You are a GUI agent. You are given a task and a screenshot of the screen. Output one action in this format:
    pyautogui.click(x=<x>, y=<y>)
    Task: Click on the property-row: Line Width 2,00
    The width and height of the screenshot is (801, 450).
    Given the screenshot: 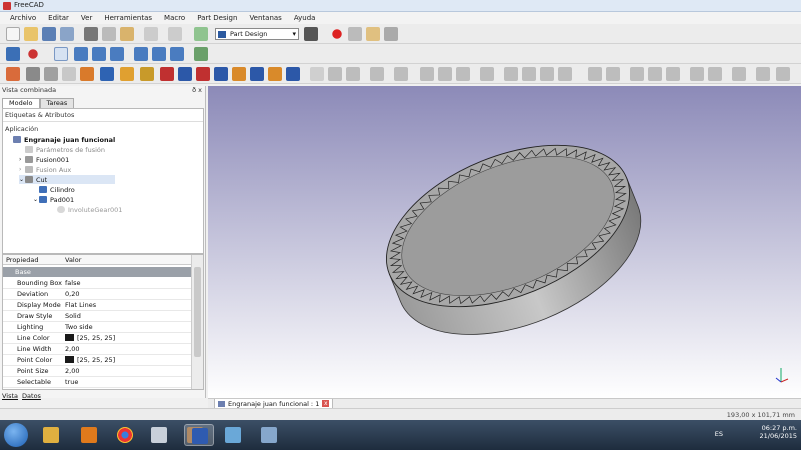 What is the action you would take?
    pyautogui.click(x=97, y=349)
    